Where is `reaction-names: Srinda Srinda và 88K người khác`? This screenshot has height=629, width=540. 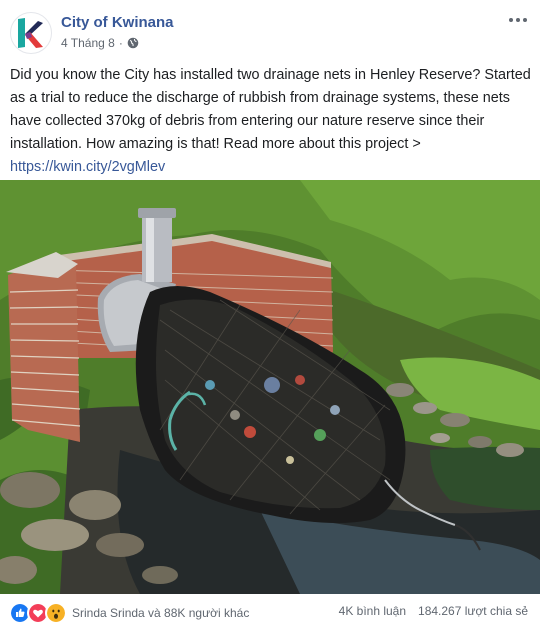 reaction-names: Srinda Srinda và 88K người khác is located at coordinates (160, 613).